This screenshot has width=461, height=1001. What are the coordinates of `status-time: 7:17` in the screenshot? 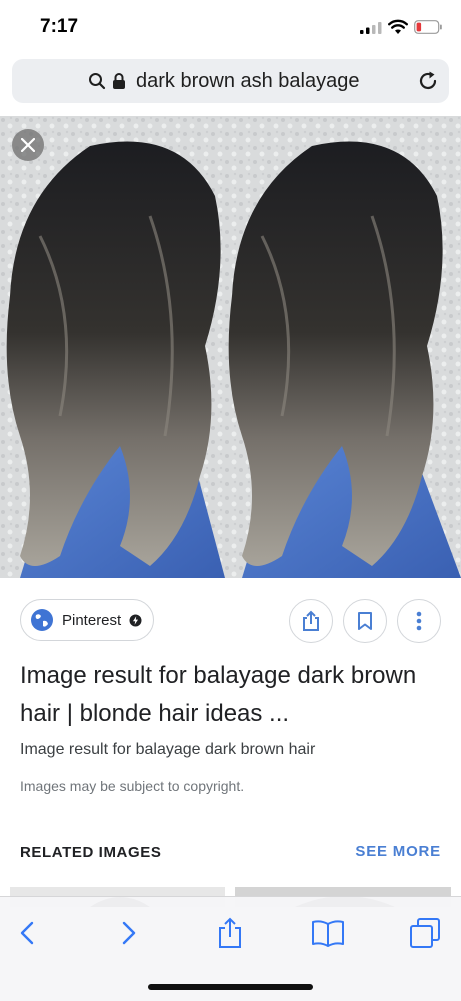 It's located at (59, 26).